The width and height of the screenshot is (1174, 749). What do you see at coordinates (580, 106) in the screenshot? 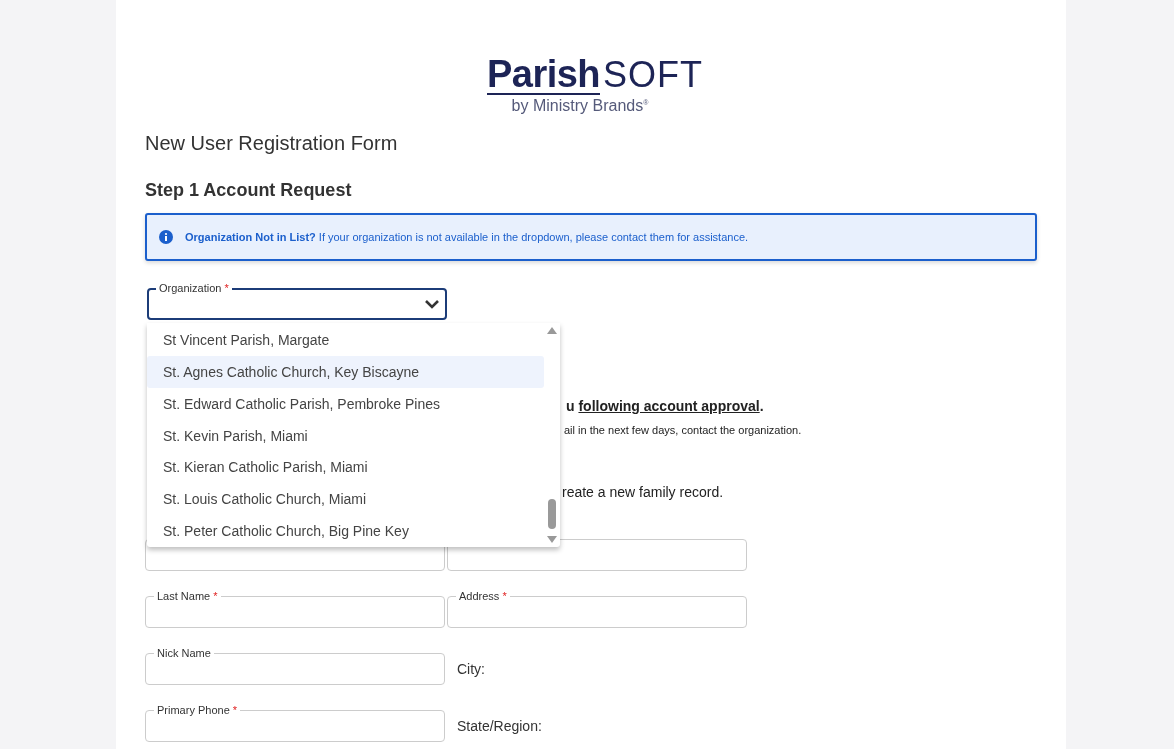
I see `logo-tagline: by Ministry Brands$^{®}$` at bounding box center [580, 106].